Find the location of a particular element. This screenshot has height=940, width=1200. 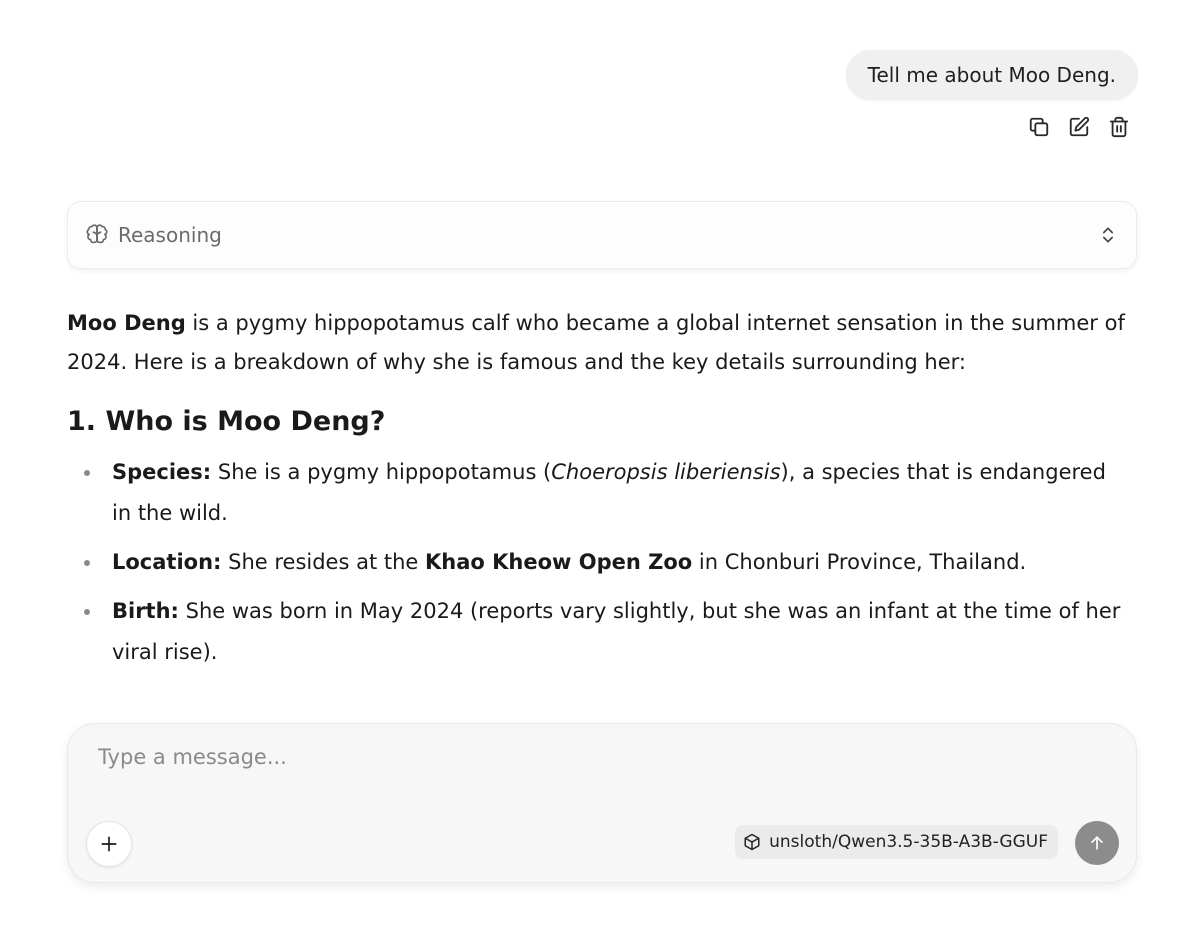

species-label: Species: is located at coordinates (162, 472).